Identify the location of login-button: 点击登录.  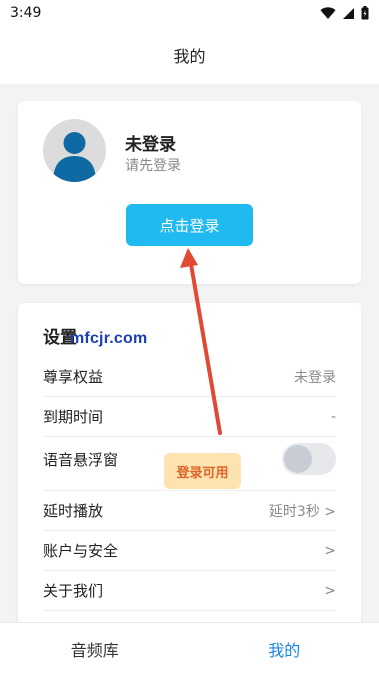
(189, 225).